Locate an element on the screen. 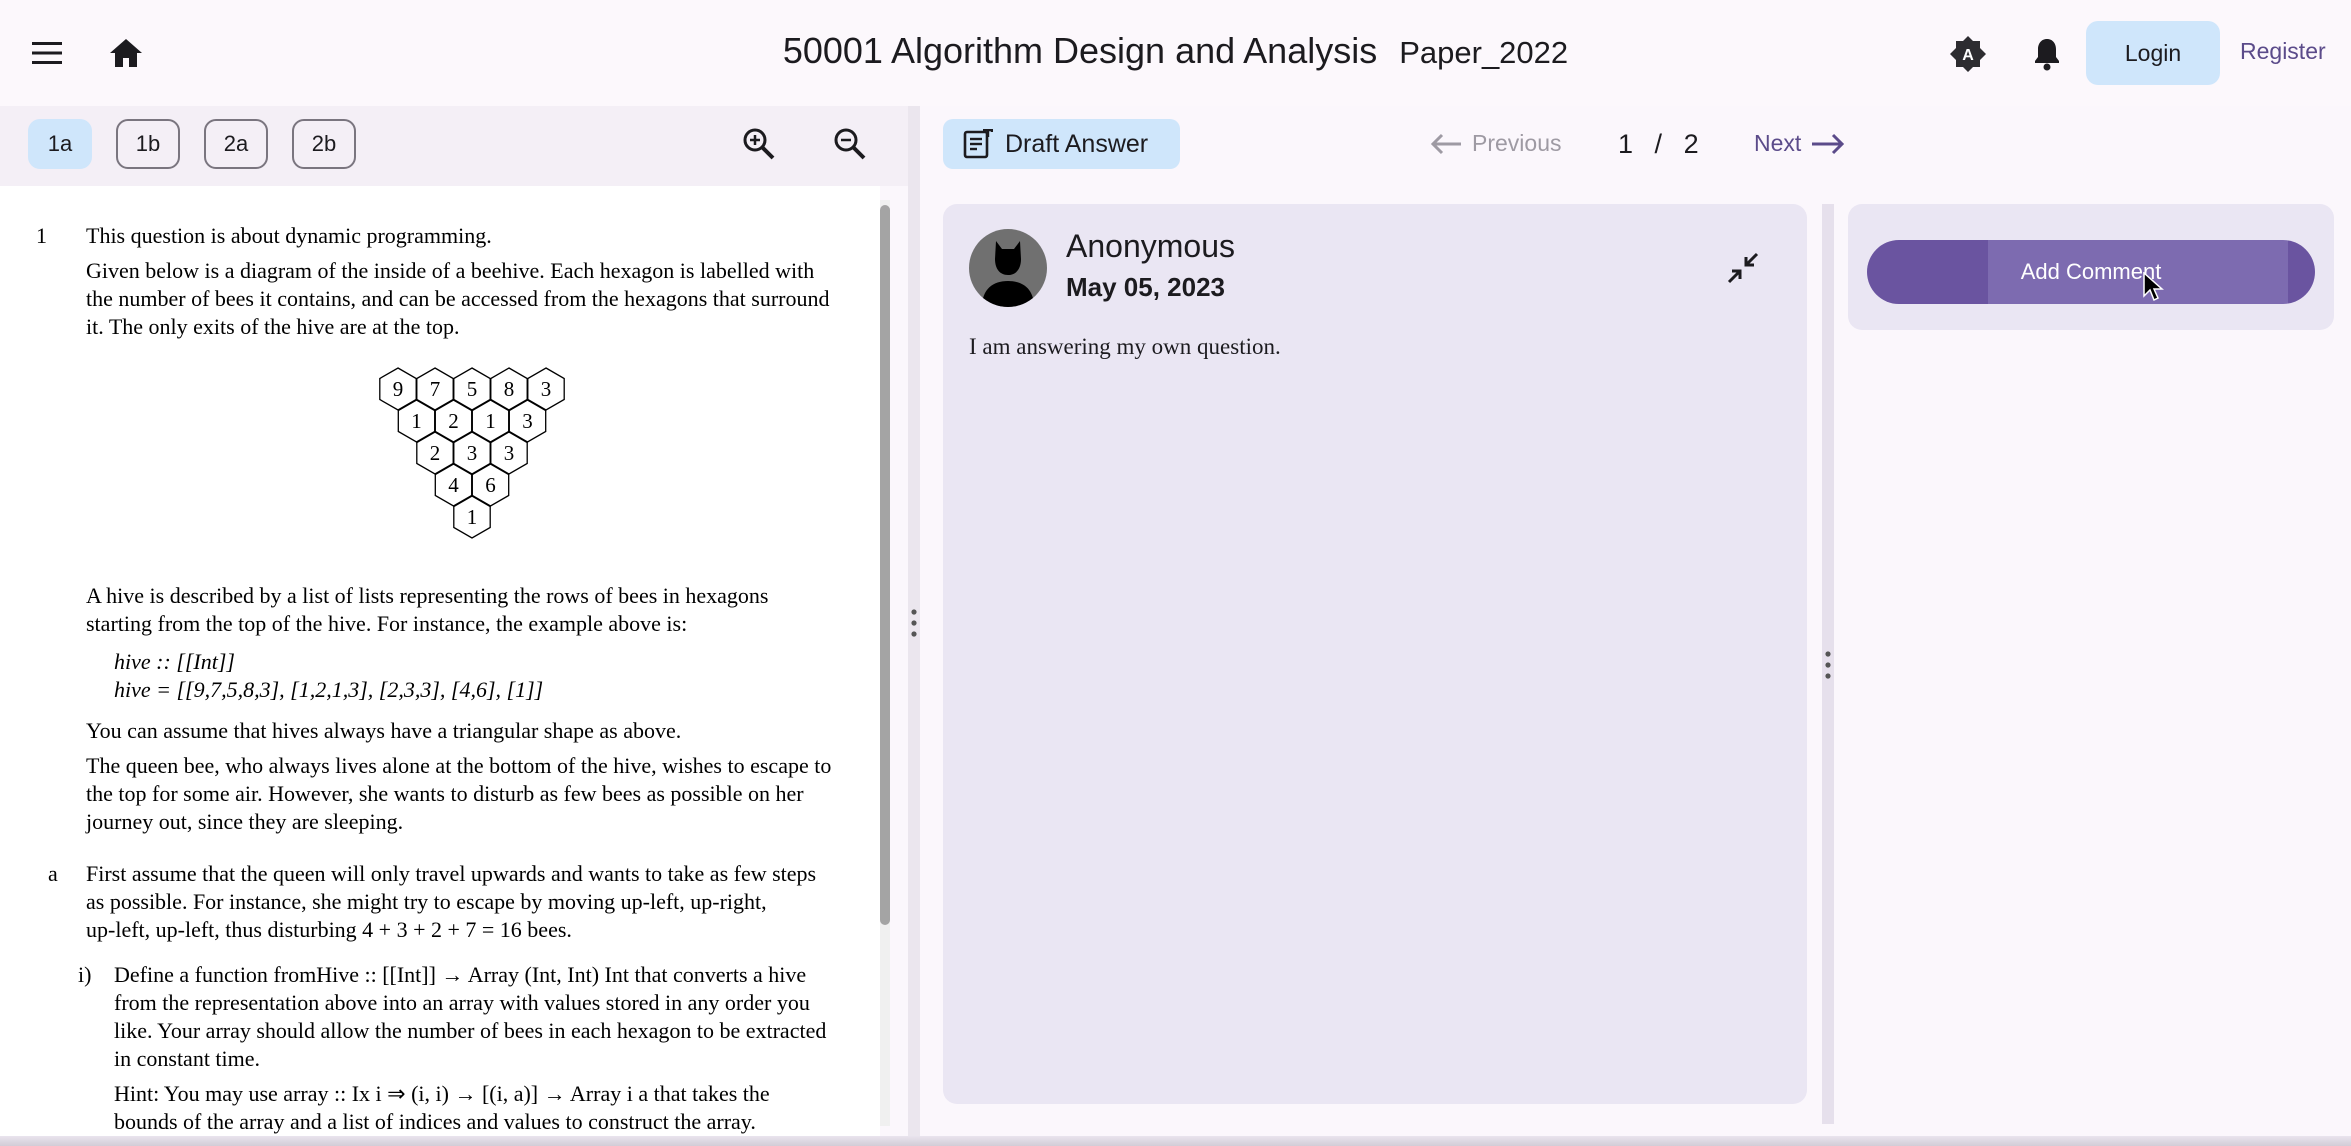  draft-icon is located at coordinates (978, 144).